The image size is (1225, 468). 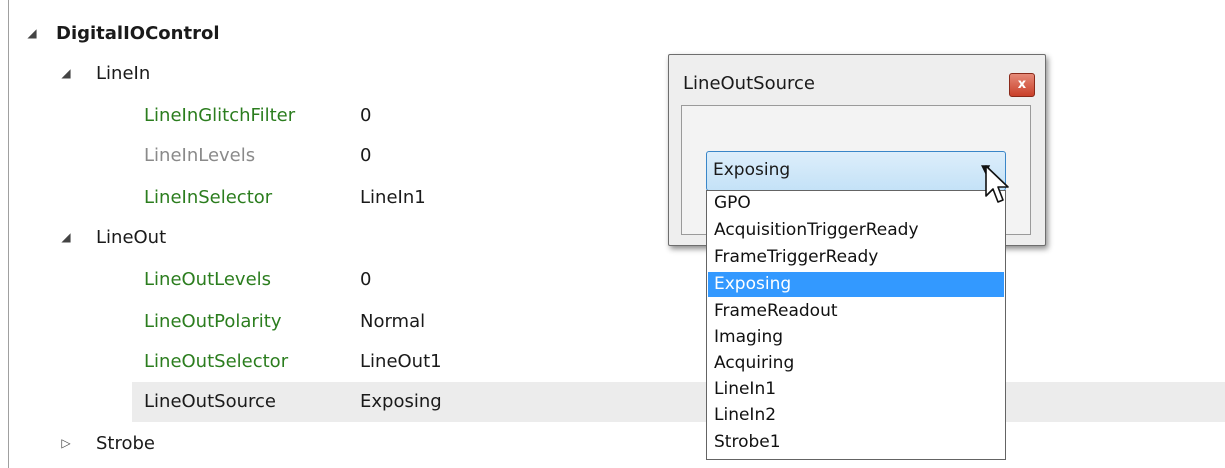 What do you see at coordinates (401, 361) in the screenshot?
I see `property-value: LineOut1` at bounding box center [401, 361].